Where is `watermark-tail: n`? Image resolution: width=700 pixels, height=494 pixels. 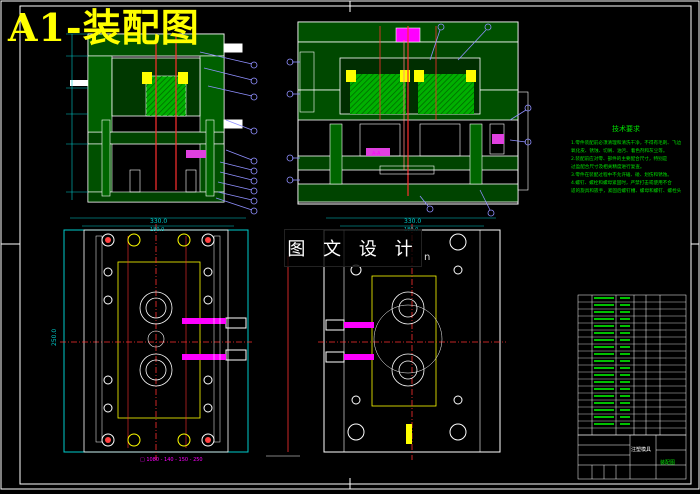 watermark-tail: n is located at coordinates (427, 257).